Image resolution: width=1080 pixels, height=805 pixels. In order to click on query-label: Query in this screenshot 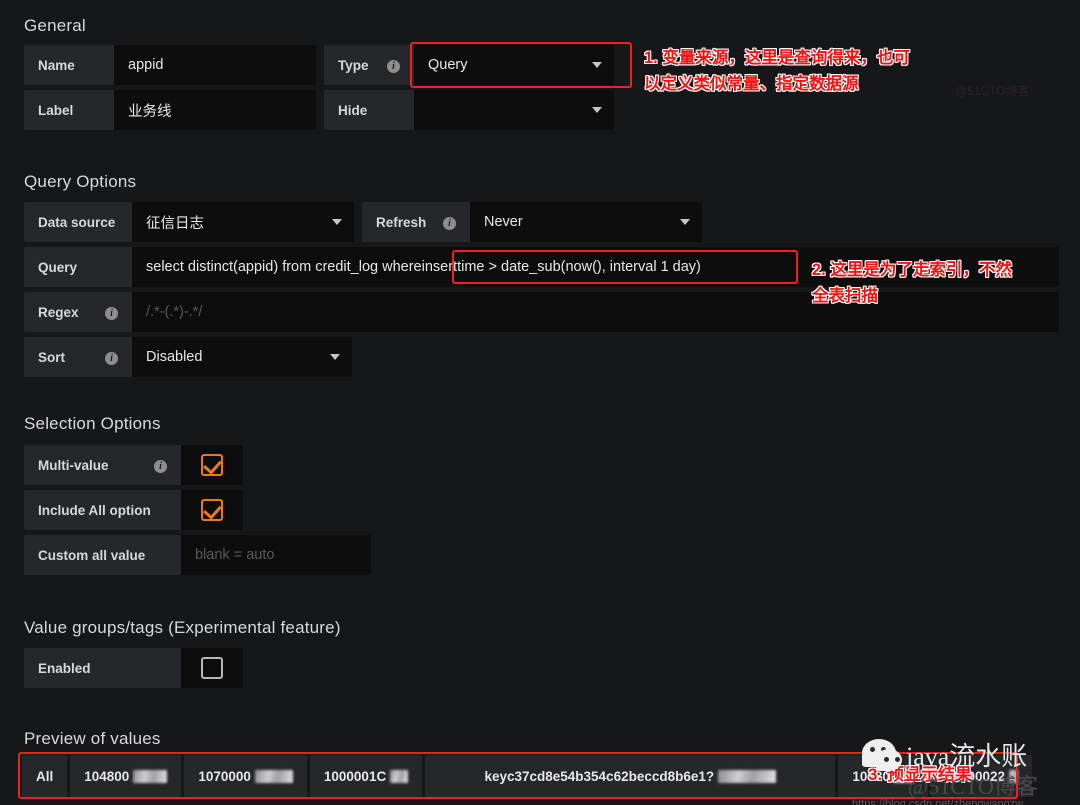, I will do `click(78, 267)`.